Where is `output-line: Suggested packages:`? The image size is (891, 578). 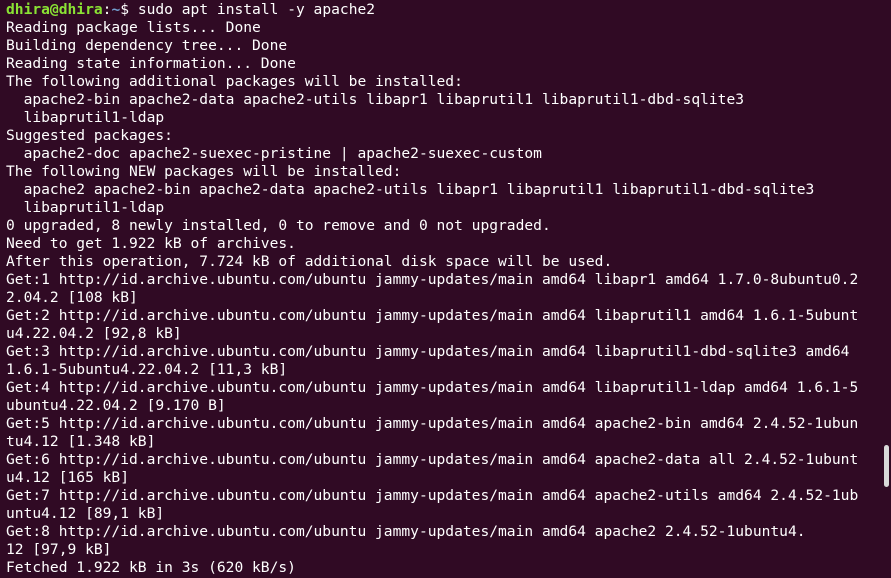
output-line: Suggested packages: is located at coordinates (89, 135).